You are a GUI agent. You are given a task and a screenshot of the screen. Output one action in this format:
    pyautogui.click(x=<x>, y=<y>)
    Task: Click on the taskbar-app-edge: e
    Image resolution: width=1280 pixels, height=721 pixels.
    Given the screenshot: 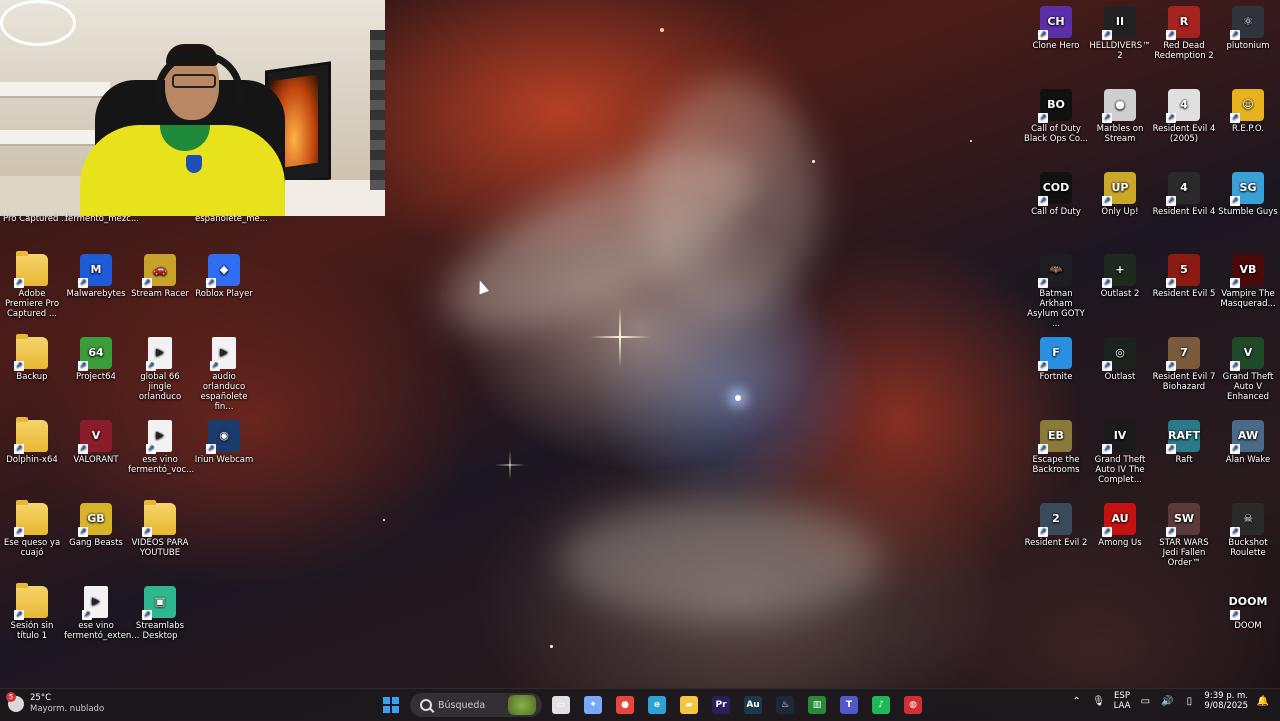 What is the action you would take?
    pyautogui.click(x=657, y=705)
    